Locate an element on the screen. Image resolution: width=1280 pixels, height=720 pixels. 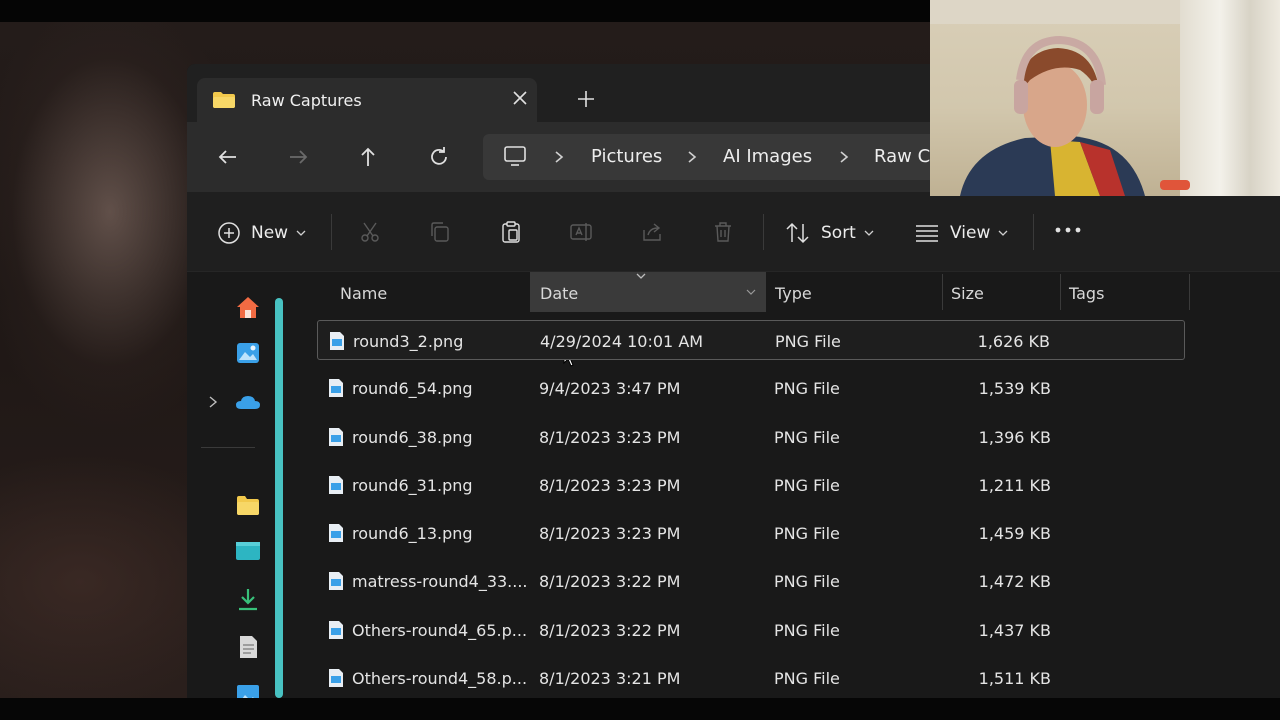
sort-label: Sort is located at coordinates (838, 233).